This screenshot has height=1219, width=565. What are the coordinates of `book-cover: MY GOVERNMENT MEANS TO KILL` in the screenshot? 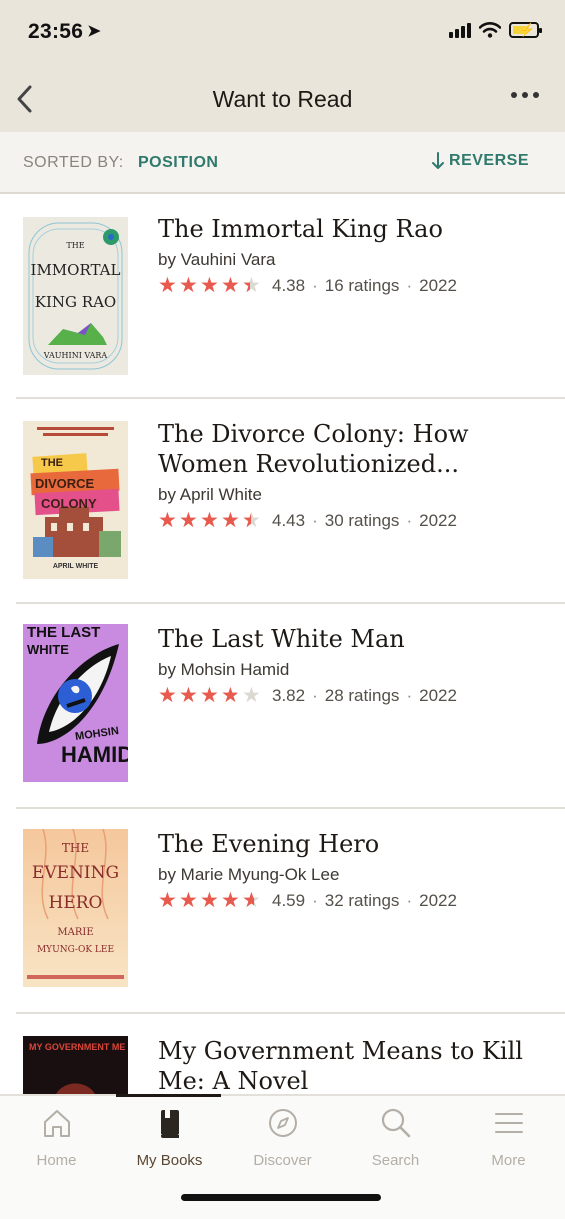 It's located at (75, 1065).